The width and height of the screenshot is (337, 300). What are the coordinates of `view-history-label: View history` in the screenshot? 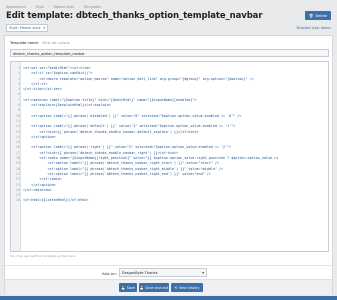 It's located at (189, 287).